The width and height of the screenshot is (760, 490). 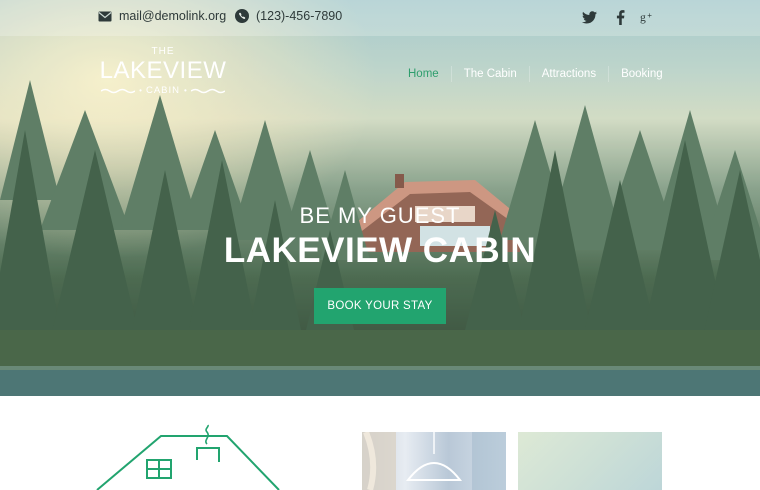 What do you see at coordinates (105, 16) in the screenshot?
I see `envelope-icon` at bounding box center [105, 16].